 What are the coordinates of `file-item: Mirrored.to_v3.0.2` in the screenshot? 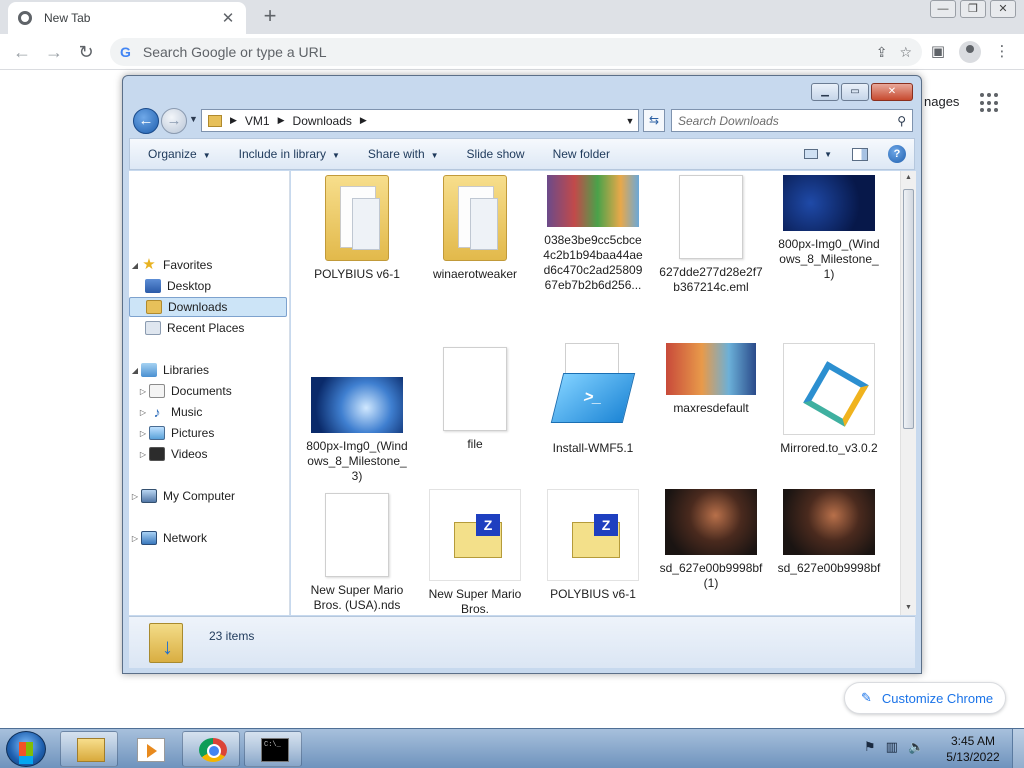 It's located at (829, 399).